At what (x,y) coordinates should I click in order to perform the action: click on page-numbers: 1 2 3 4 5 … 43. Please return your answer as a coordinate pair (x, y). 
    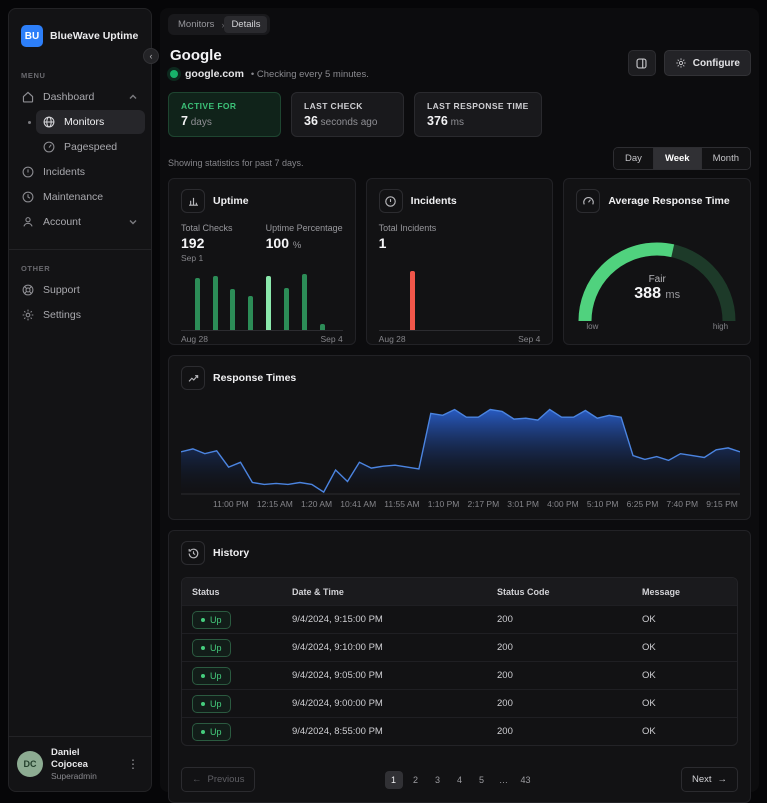
    Looking at the image, I should click on (459, 779).